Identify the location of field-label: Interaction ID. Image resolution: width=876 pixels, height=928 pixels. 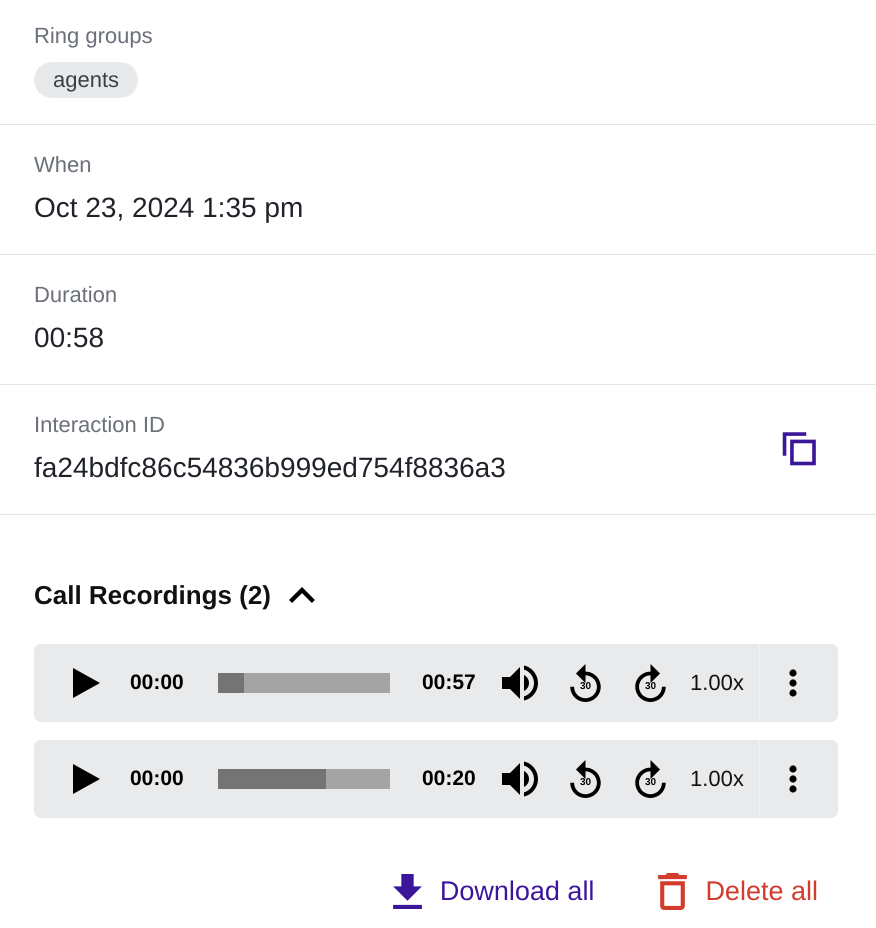
(99, 425).